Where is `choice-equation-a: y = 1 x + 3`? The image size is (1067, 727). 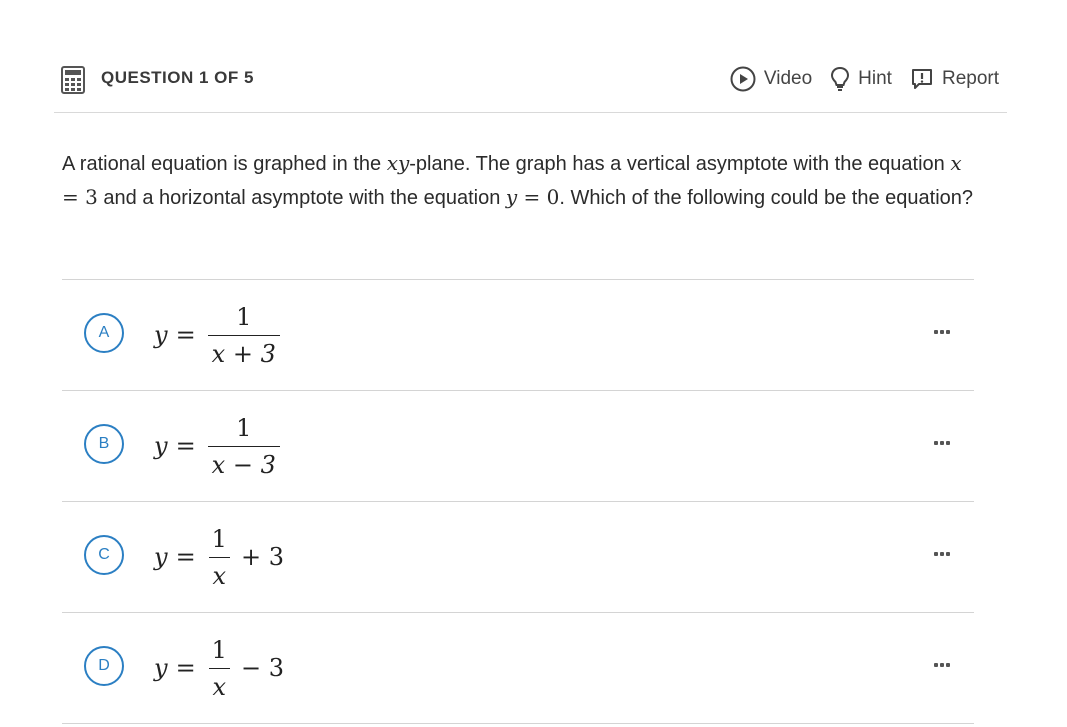
choice-equation-a: y = 1 x + 3 is located at coordinates (222, 335).